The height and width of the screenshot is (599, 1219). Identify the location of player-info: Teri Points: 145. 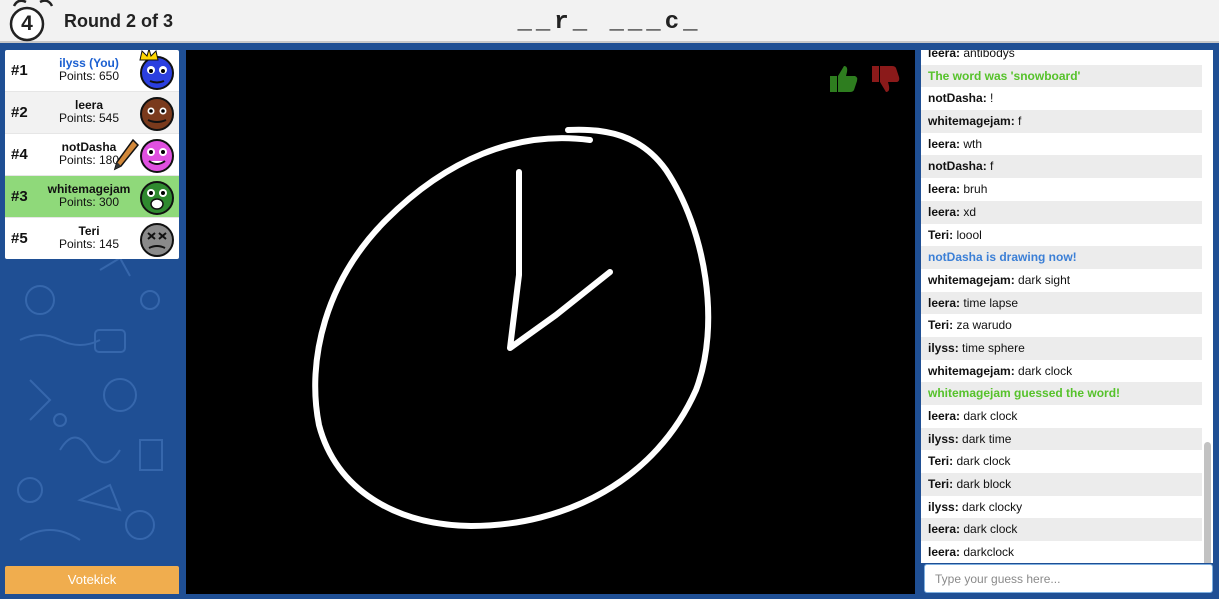
(89, 238).